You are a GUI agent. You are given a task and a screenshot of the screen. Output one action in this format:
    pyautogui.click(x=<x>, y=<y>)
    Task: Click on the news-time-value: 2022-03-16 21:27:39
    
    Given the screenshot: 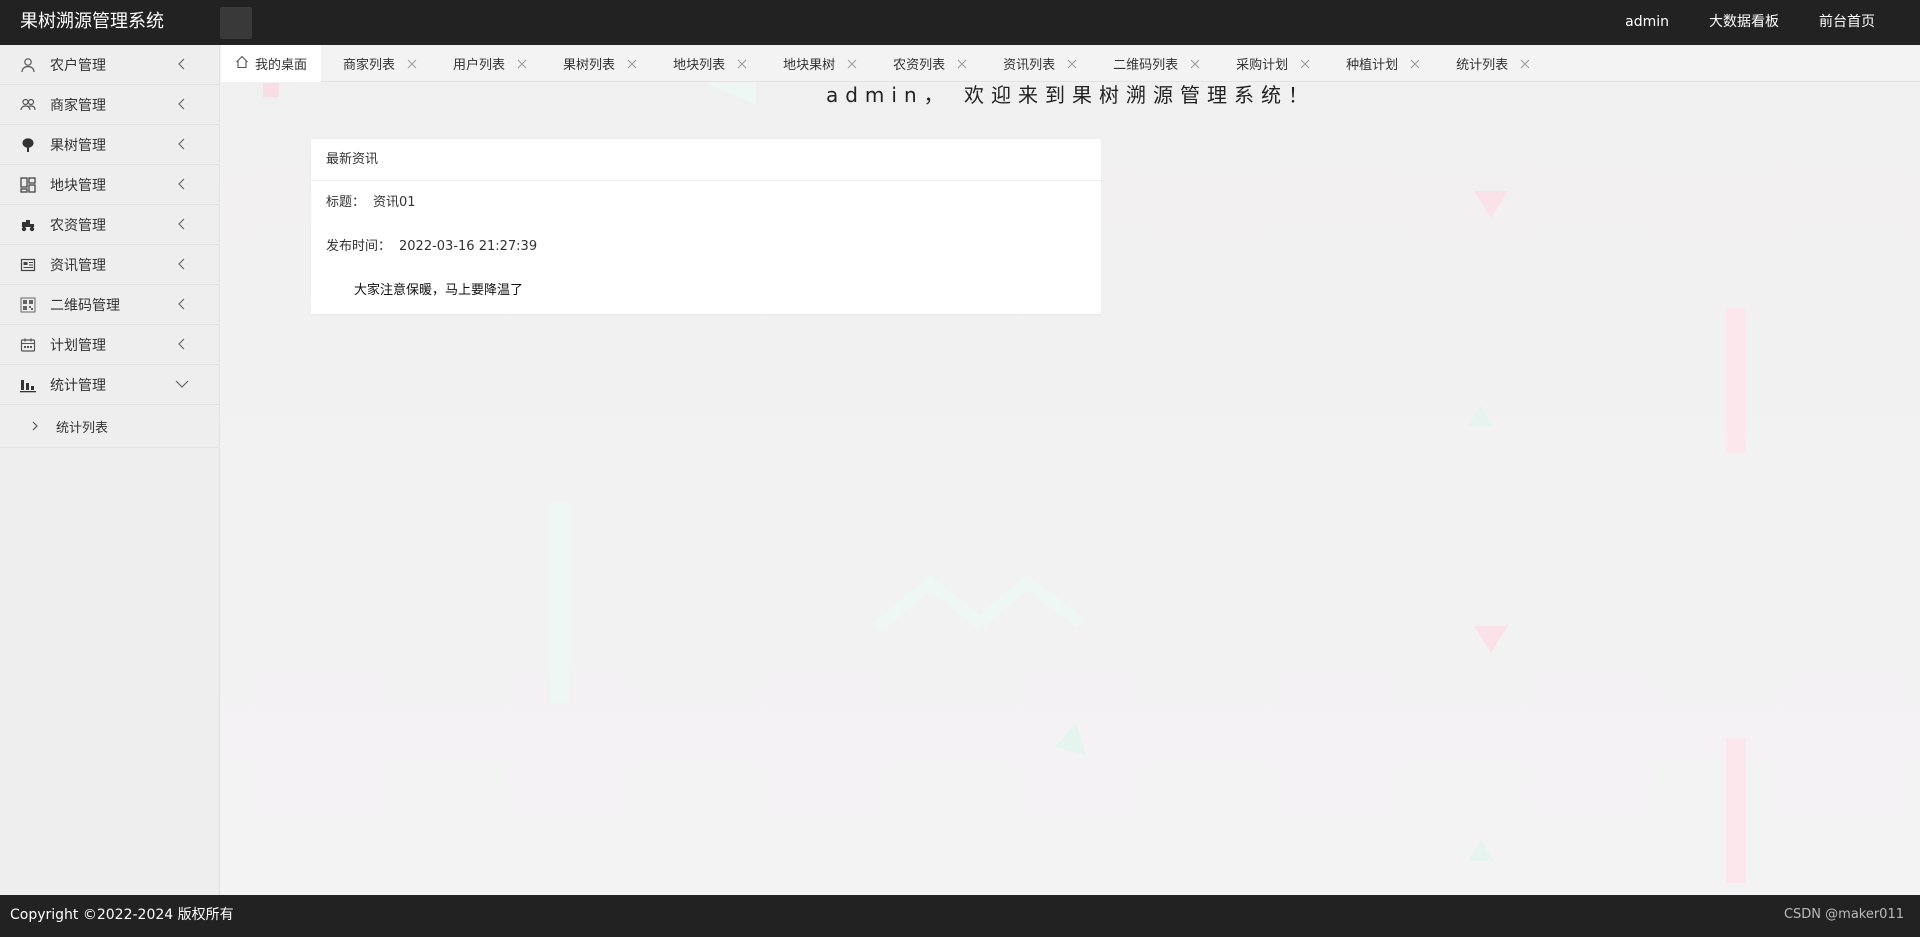 What is the action you would take?
    pyautogui.click(x=468, y=246)
    